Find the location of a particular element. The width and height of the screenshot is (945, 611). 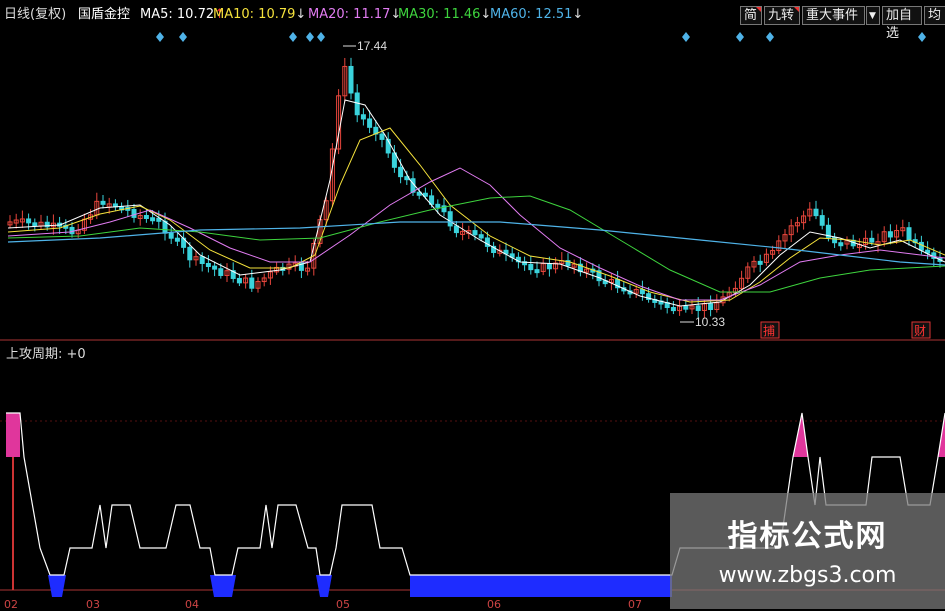

xaxis-label-04: 04 is located at coordinates (192, 604).